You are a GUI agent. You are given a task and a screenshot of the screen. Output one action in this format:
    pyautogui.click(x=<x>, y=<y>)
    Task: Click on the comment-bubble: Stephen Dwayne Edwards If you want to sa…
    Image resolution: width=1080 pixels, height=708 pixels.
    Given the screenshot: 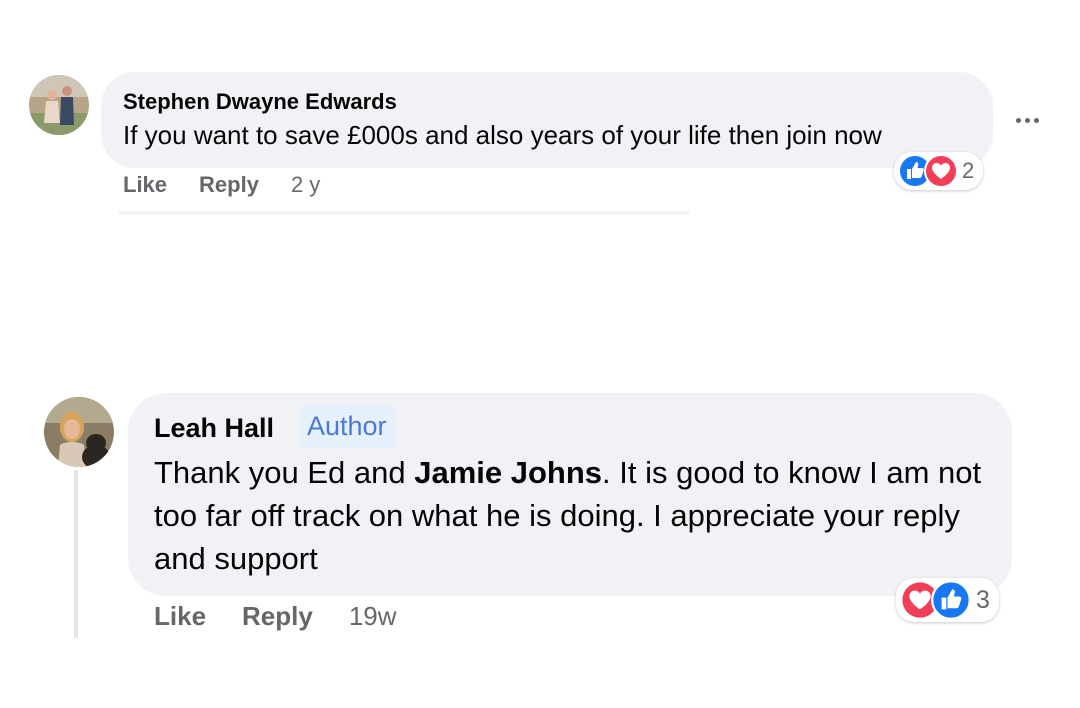 What is the action you would take?
    pyautogui.click(x=547, y=120)
    